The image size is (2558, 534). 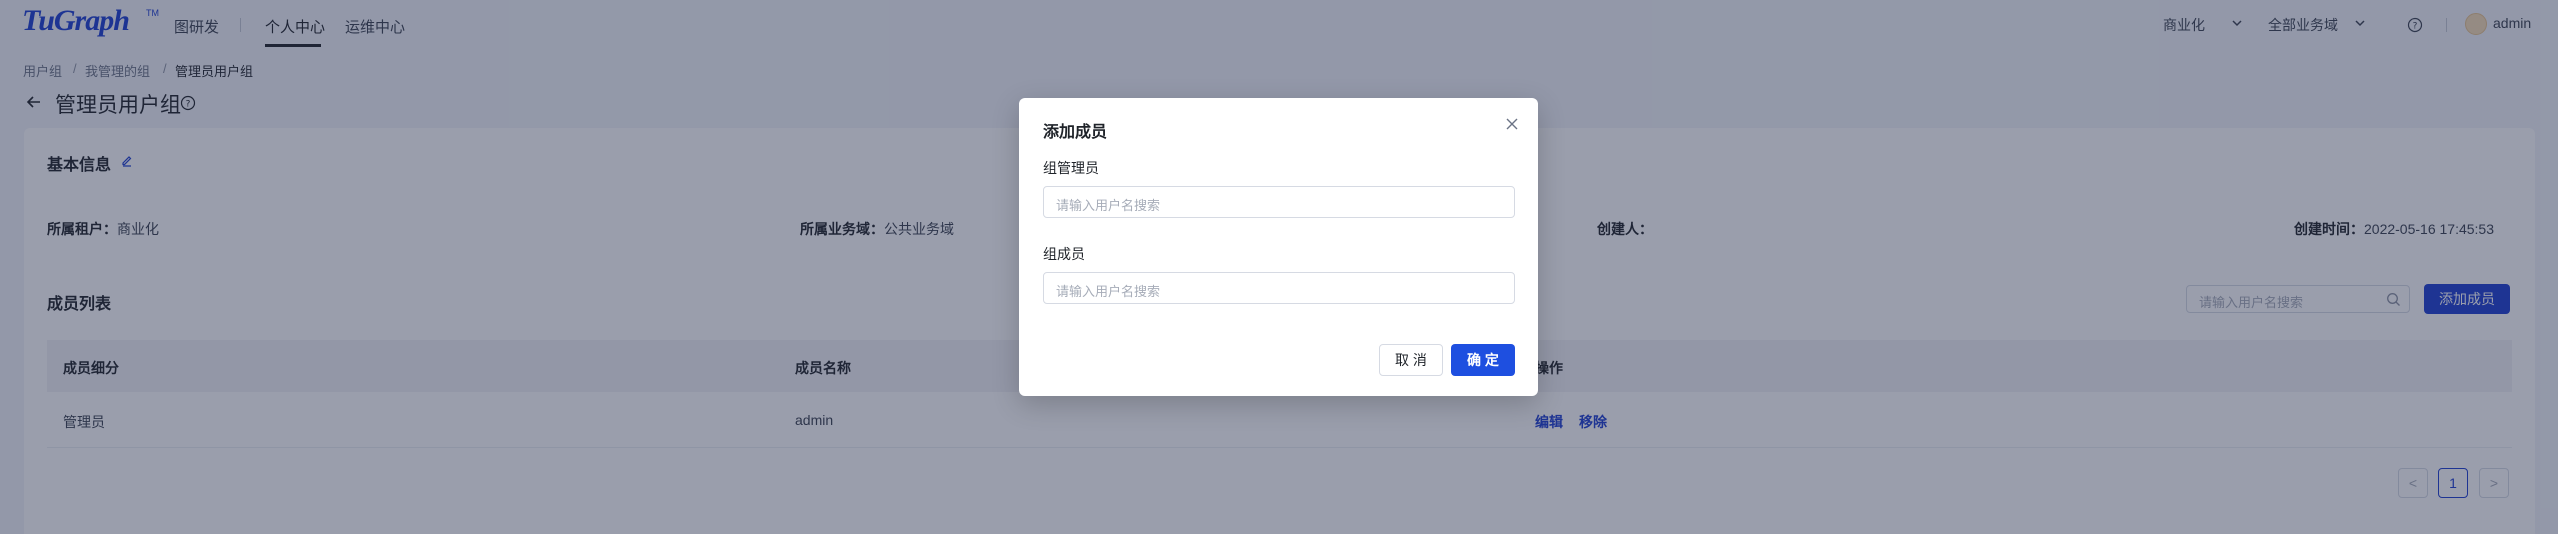 What do you see at coordinates (1411, 360) in the screenshot?
I see `cancel-button: 取 消` at bounding box center [1411, 360].